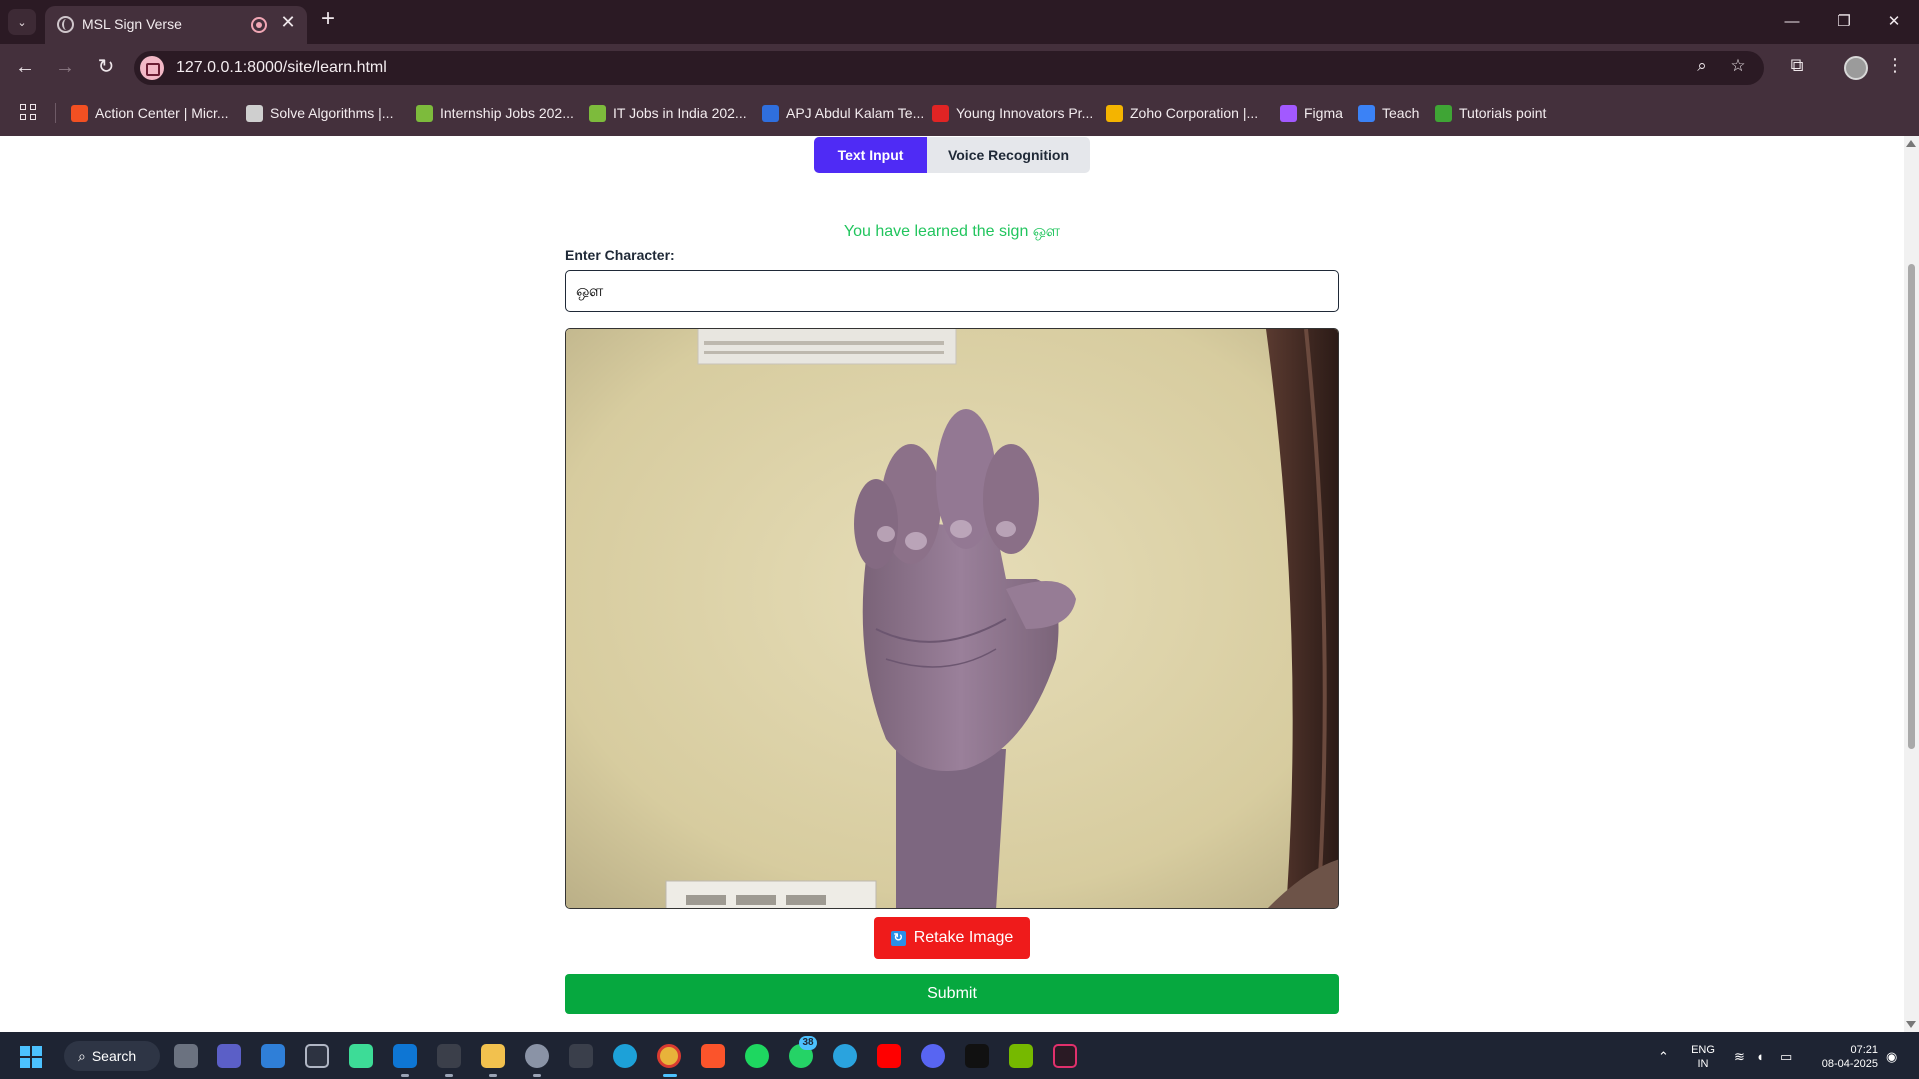 The width and height of the screenshot is (1919, 1079). Describe the element at coordinates (22, 22) in the screenshot. I see `tab-search-icon: ⌄` at that location.